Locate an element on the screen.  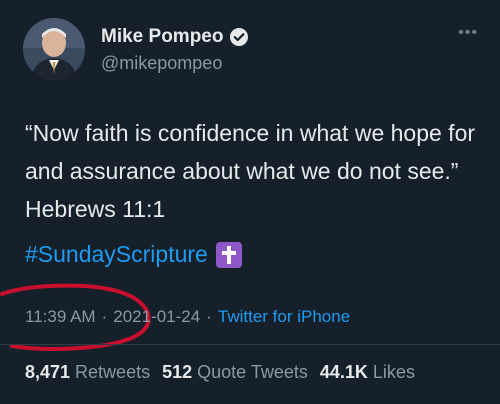
quotes-label: Quote Tweets is located at coordinates (252, 372).